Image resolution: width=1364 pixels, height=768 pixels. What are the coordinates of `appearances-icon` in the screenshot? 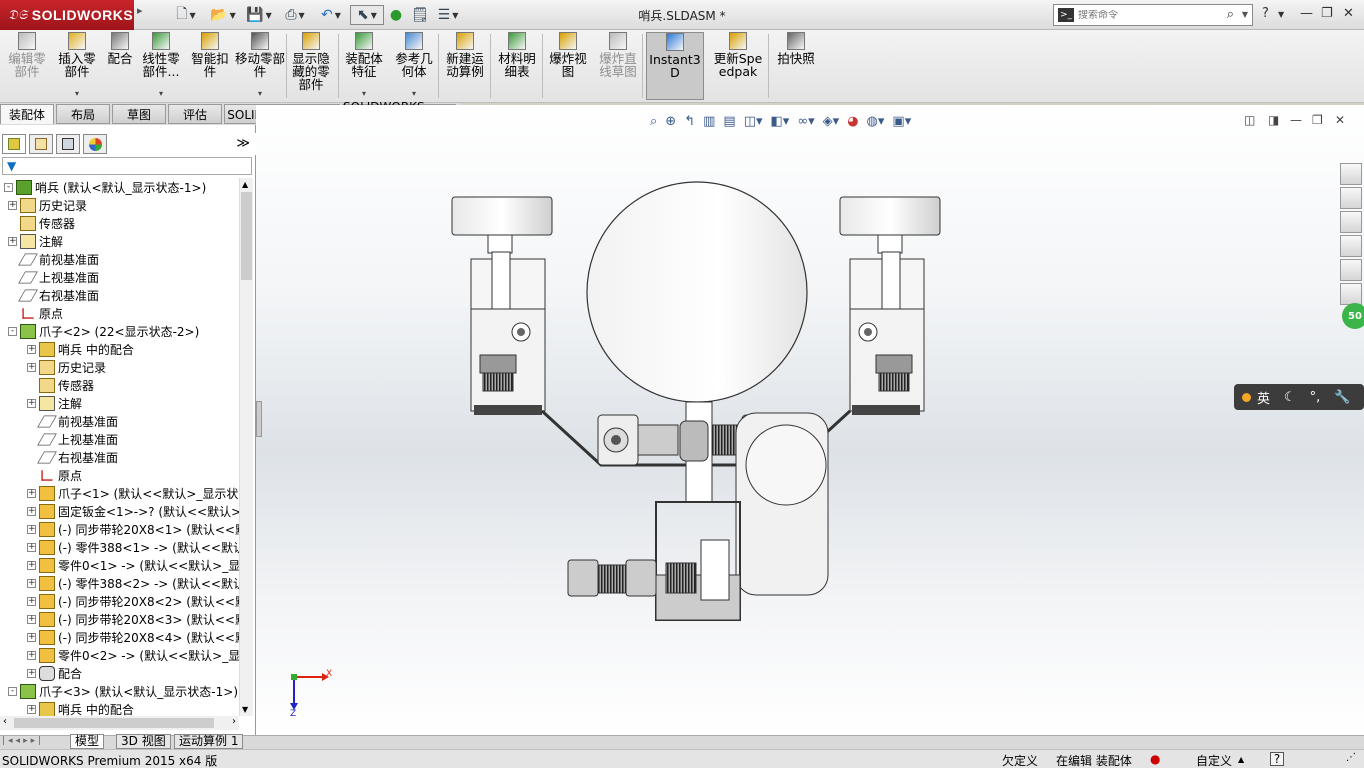 It's located at (1351, 270).